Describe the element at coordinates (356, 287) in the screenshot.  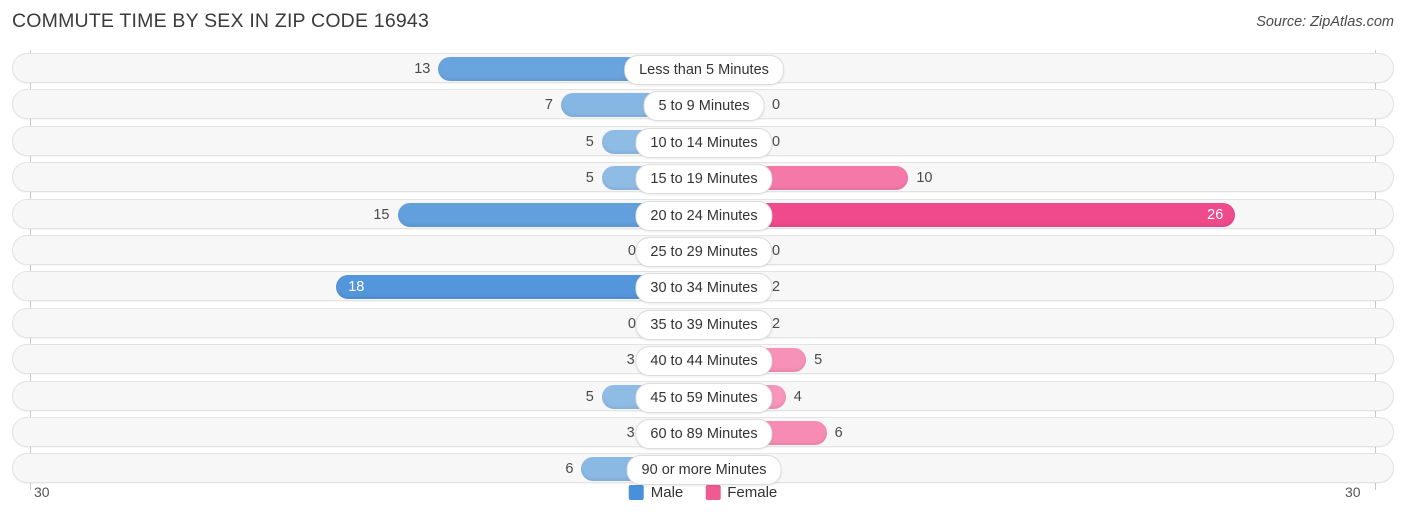
I see `bar-value-male: 18` at that location.